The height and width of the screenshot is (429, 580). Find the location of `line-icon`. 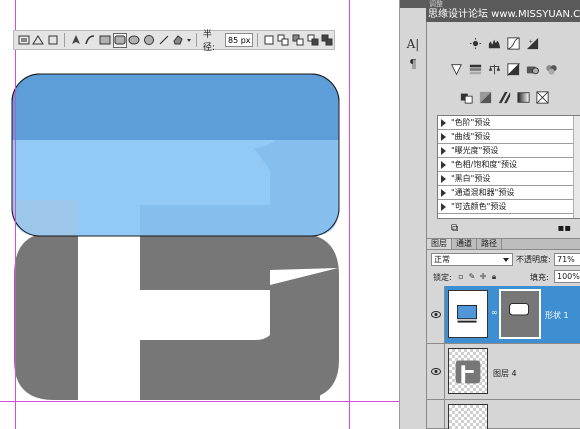

line-icon is located at coordinates (164, 40).